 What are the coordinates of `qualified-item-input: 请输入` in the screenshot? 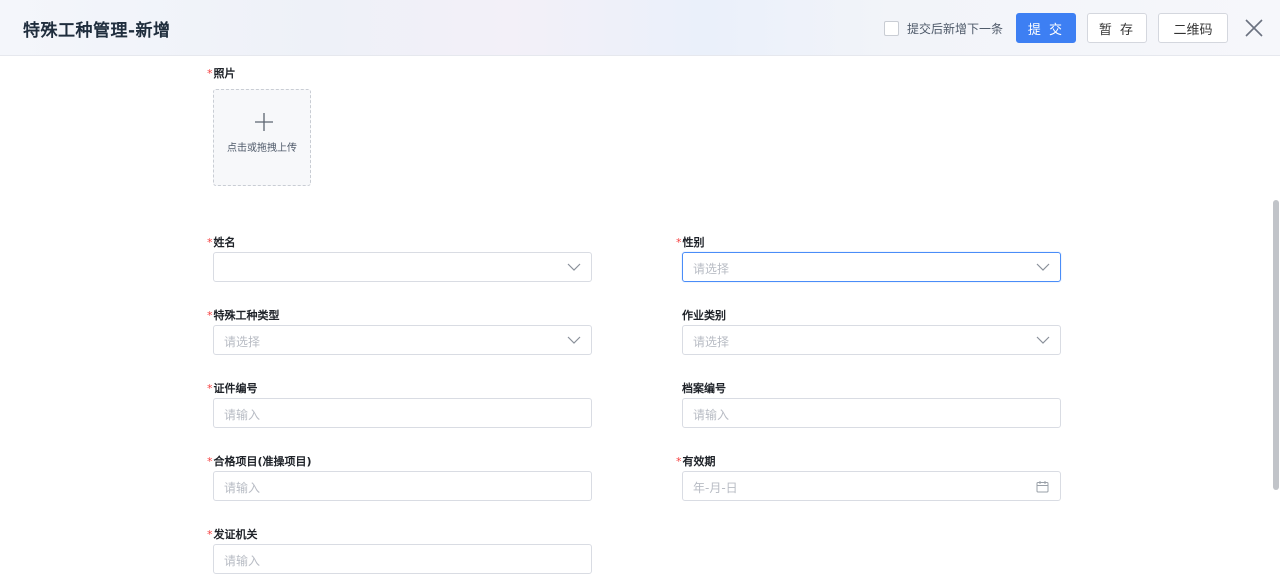 It's located at (402, 486).